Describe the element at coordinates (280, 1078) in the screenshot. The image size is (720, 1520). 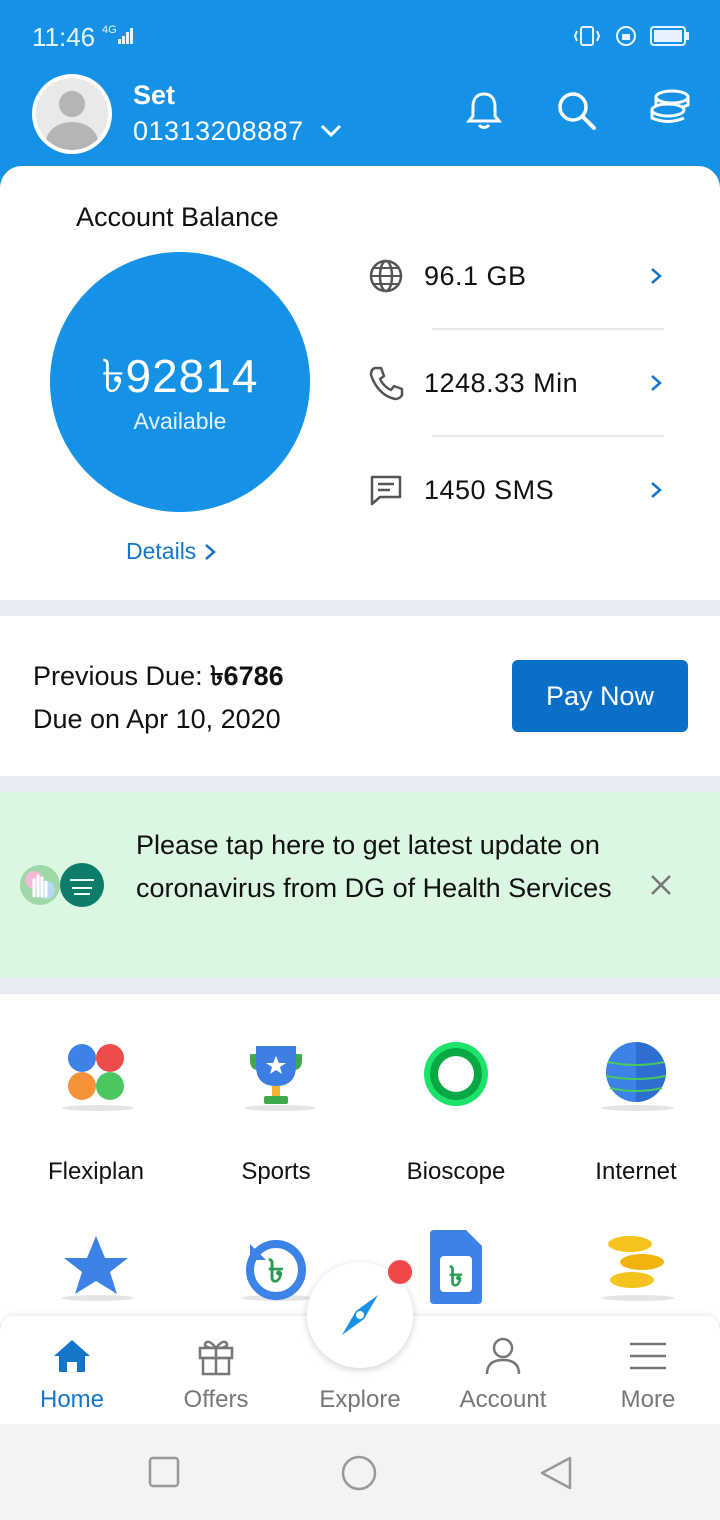
I see `trophy-icon` at that location.